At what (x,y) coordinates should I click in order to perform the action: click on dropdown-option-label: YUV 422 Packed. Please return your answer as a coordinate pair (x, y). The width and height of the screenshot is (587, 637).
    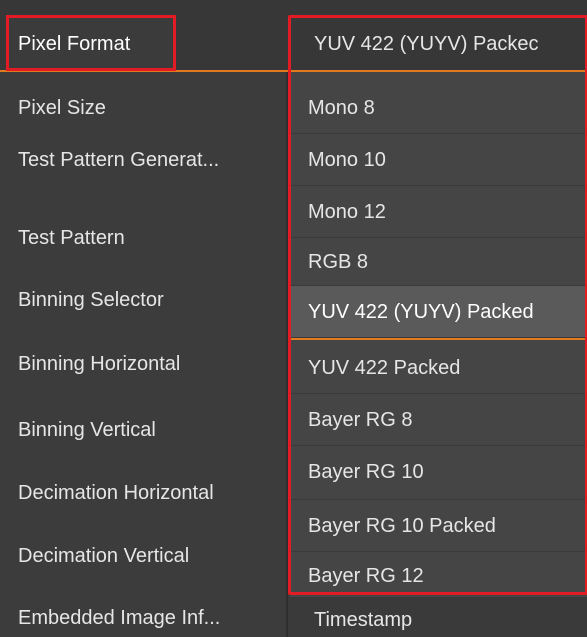
    Looking at the image, I should click on (384, 368).